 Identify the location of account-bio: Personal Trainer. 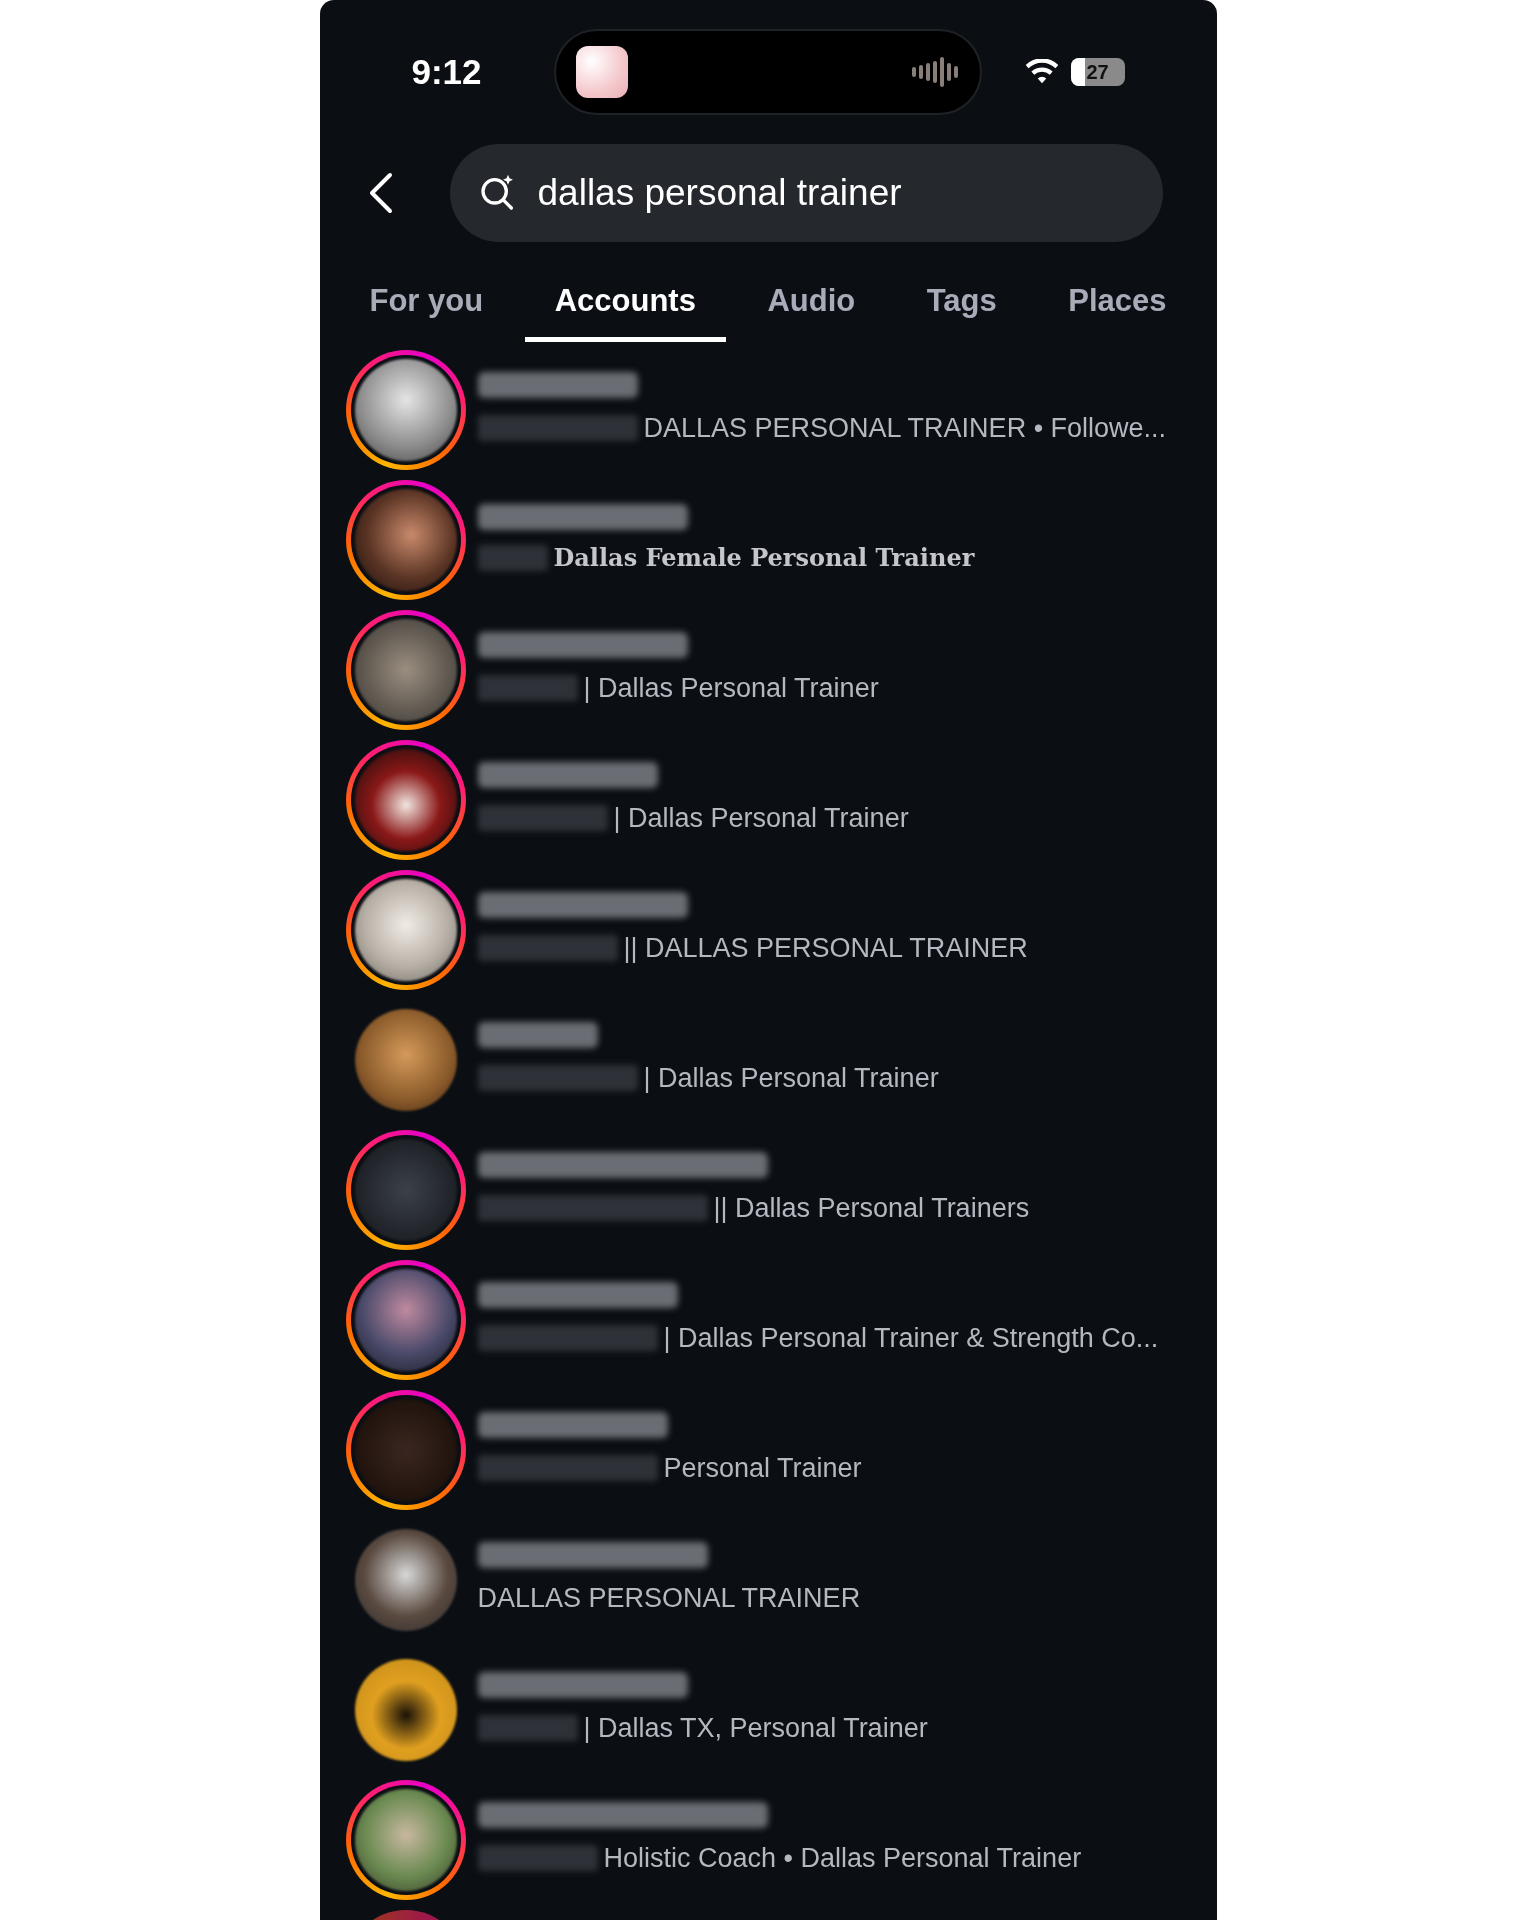
(762, 1468).